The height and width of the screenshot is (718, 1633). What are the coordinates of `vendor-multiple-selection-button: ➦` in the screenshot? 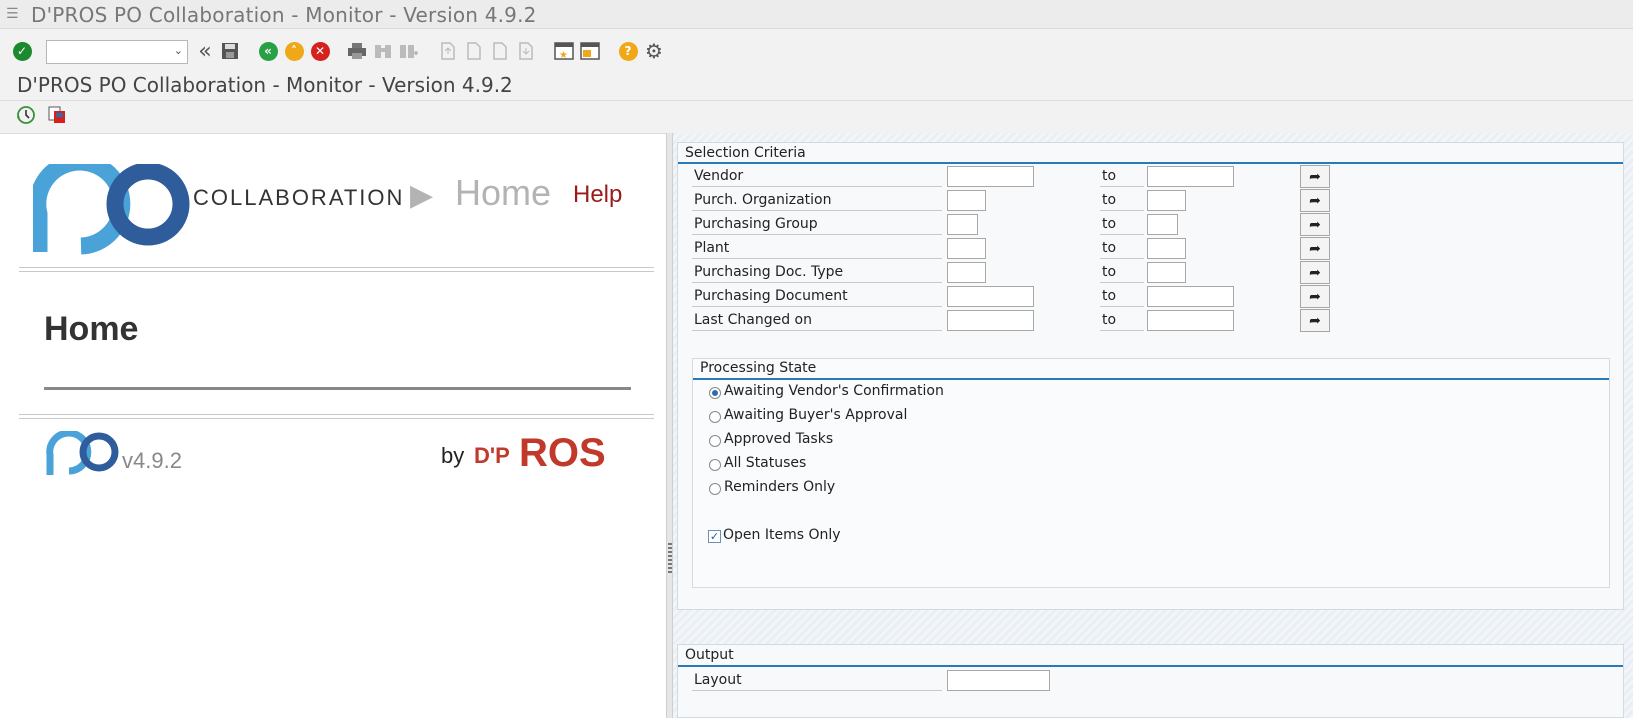 It's located at (1315, 176).